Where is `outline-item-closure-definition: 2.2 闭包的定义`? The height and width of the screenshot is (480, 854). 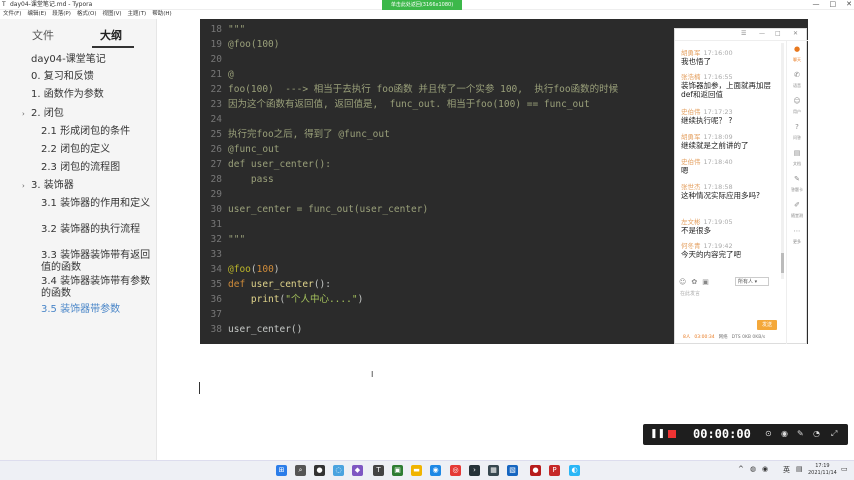 outline-item-closure-definition: 2.2 闭包的定义 is located at coordinates (75, 150).